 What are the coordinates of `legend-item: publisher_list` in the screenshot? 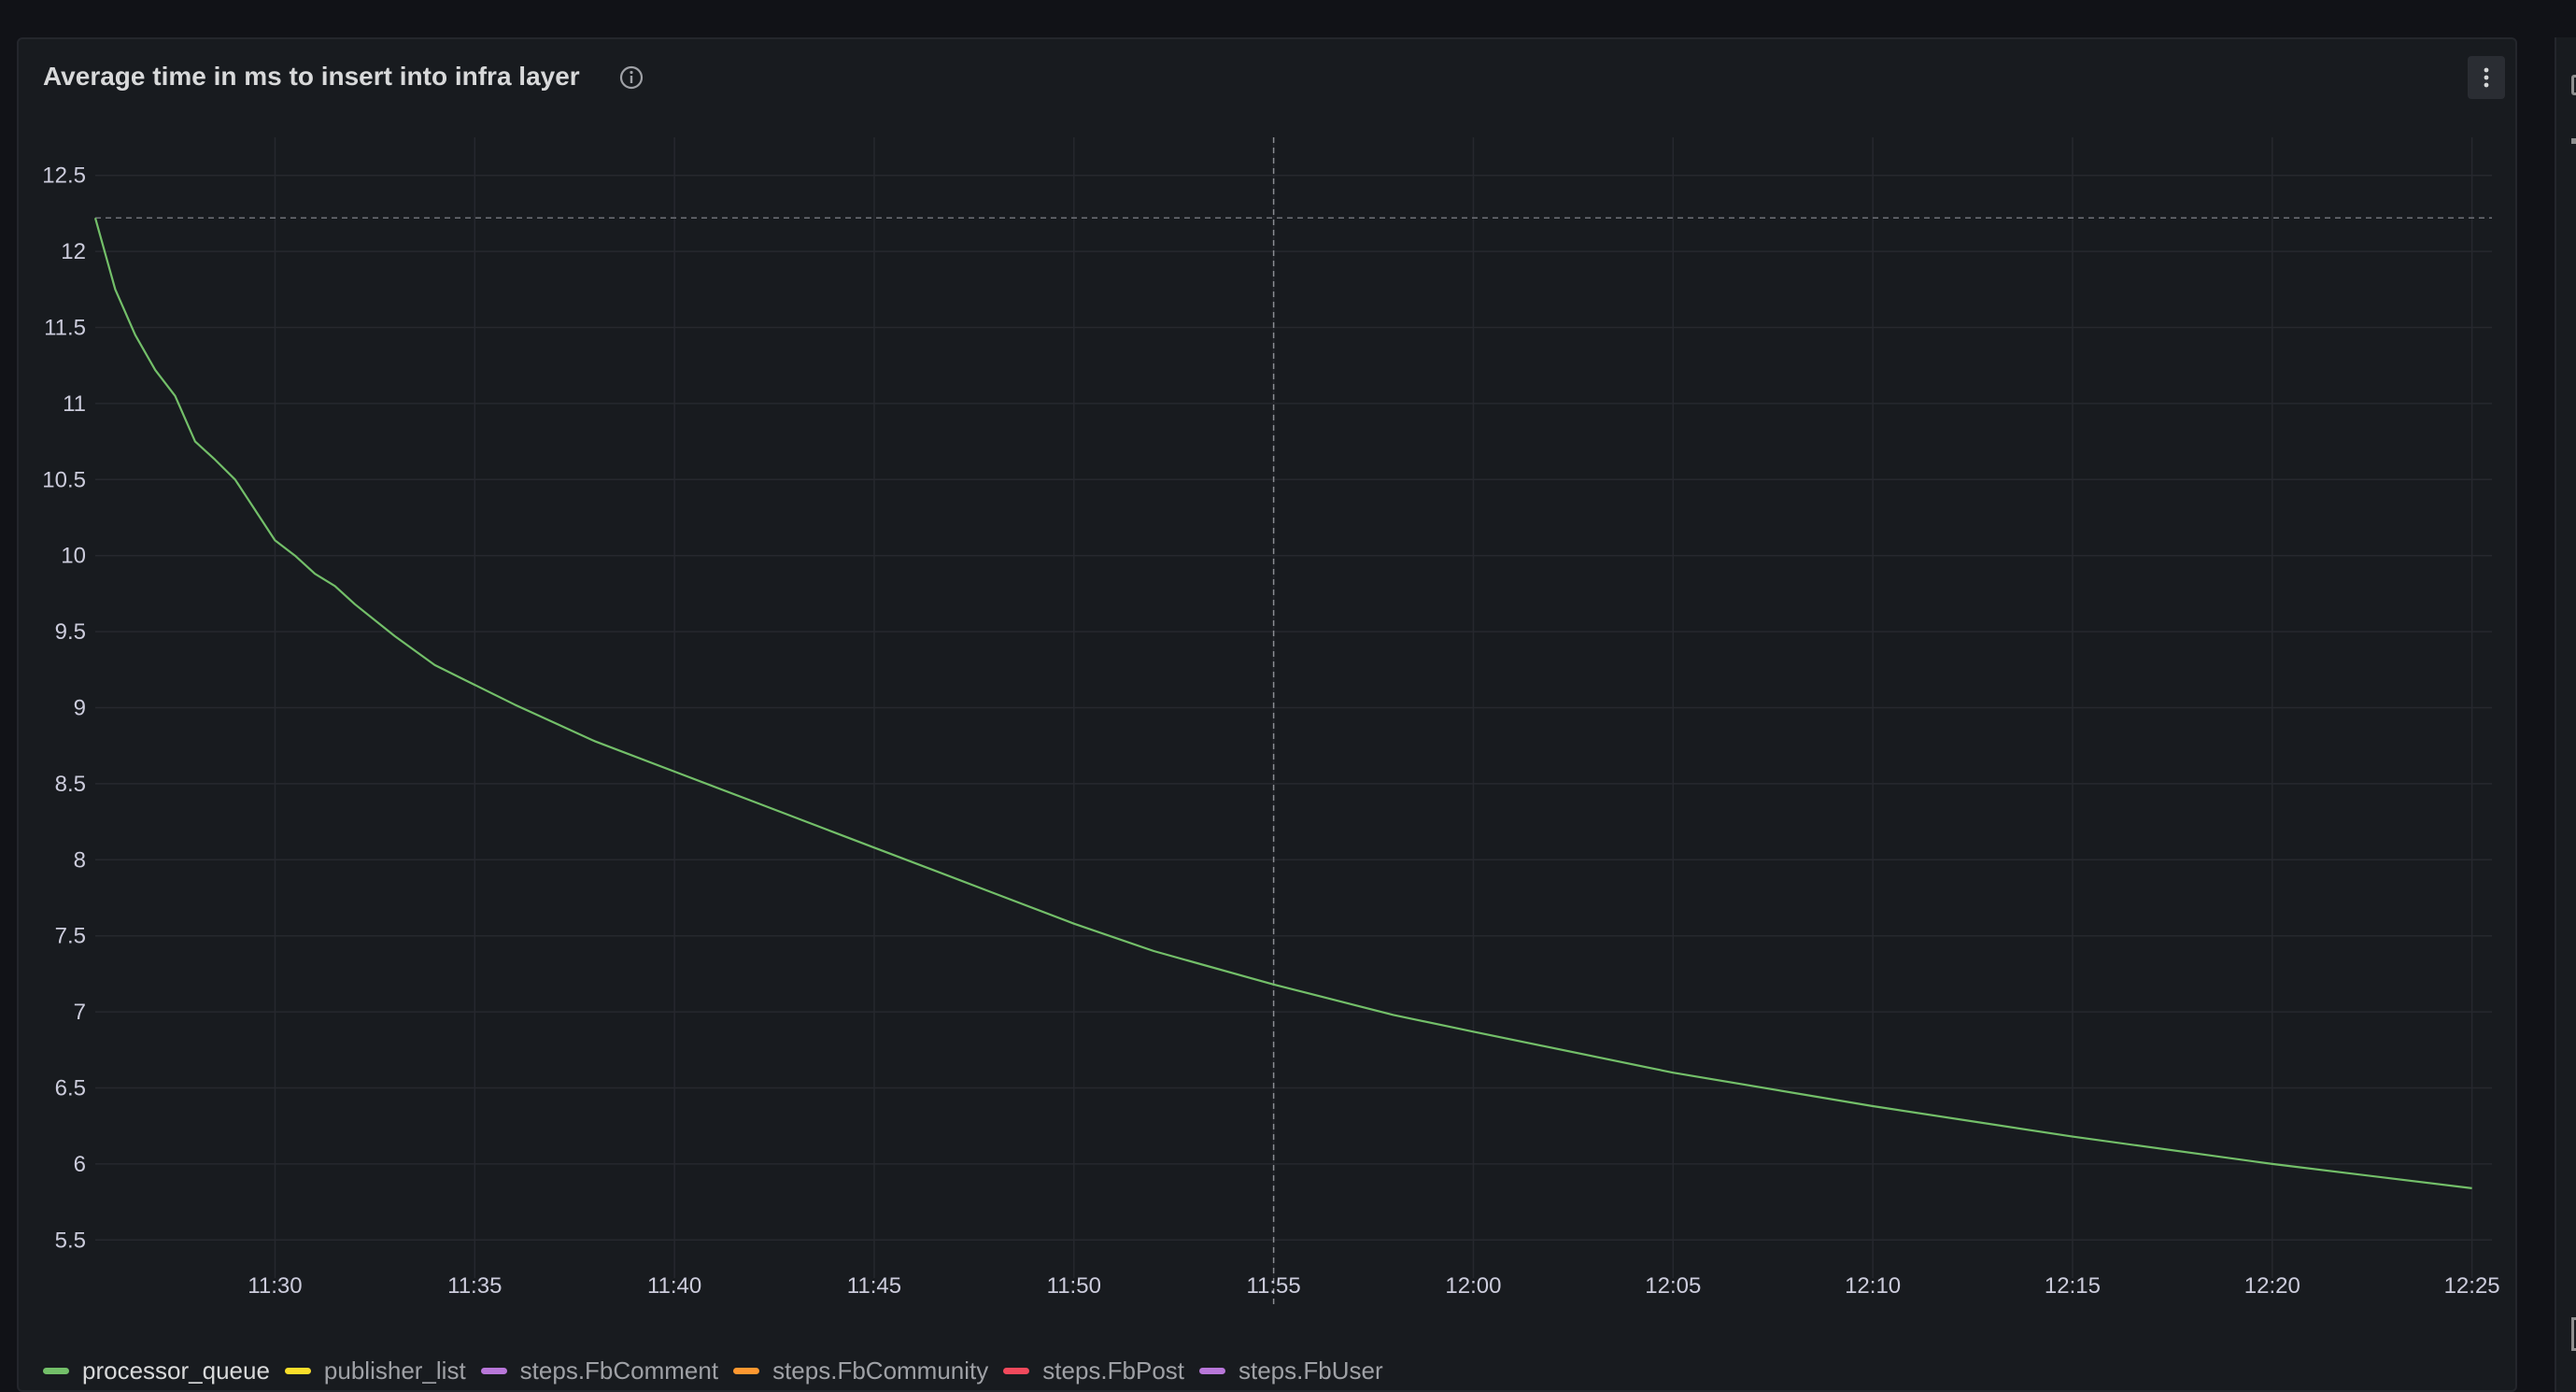 It's located at (375, 1370).